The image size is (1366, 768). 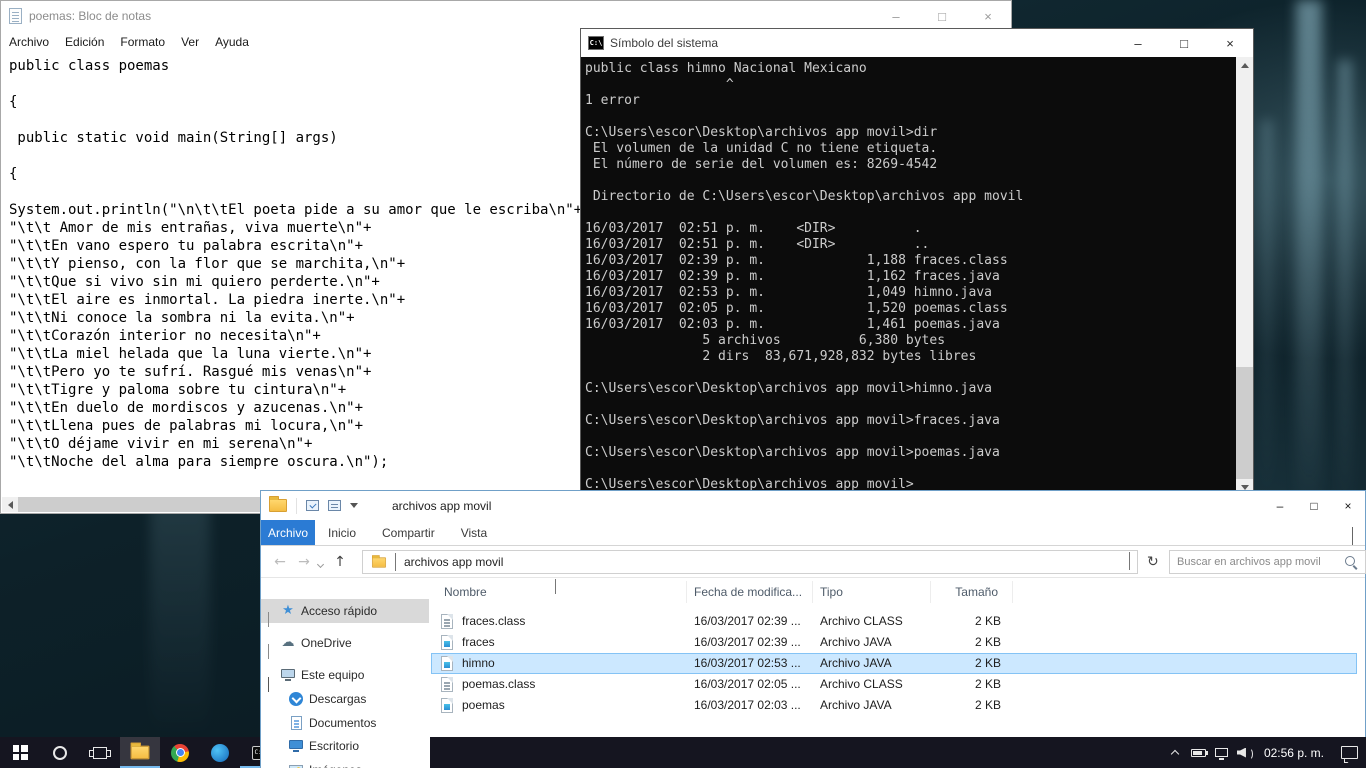 I want to click on task-view-icon, so click(x=100, y=752).